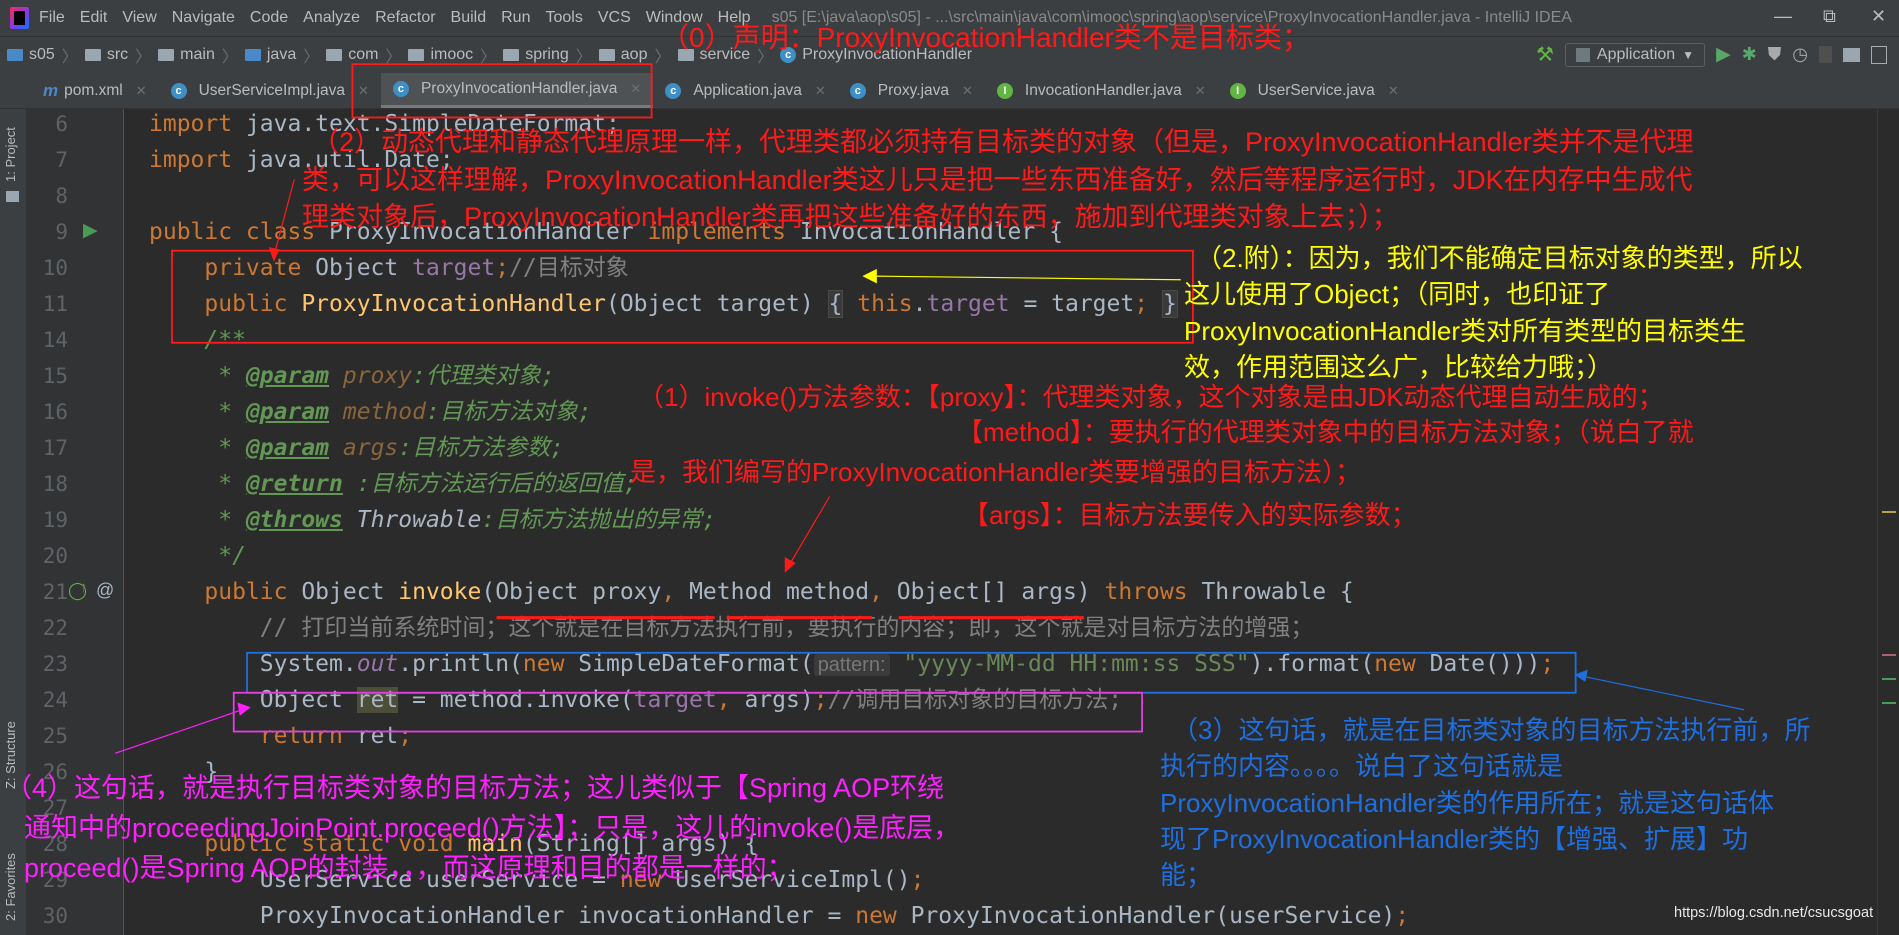 The image size is (1899, 935). Describe the element at coordinates (975, 700) in the screenshot. I see `code-token: //调用目标对象的目标方法;` at that location.